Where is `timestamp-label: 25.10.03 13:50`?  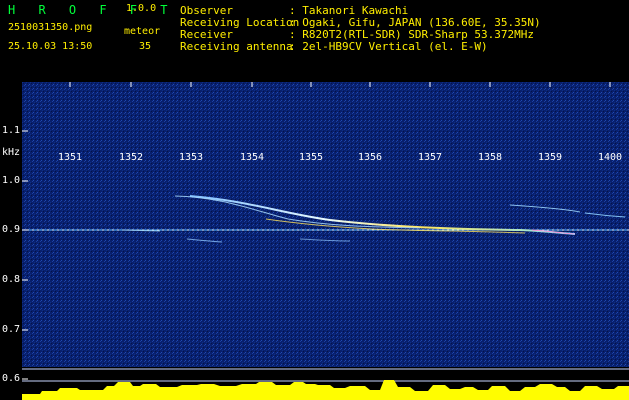 timestamp-label: 25.10.03 13:50 is located at coordinates (50, 46).